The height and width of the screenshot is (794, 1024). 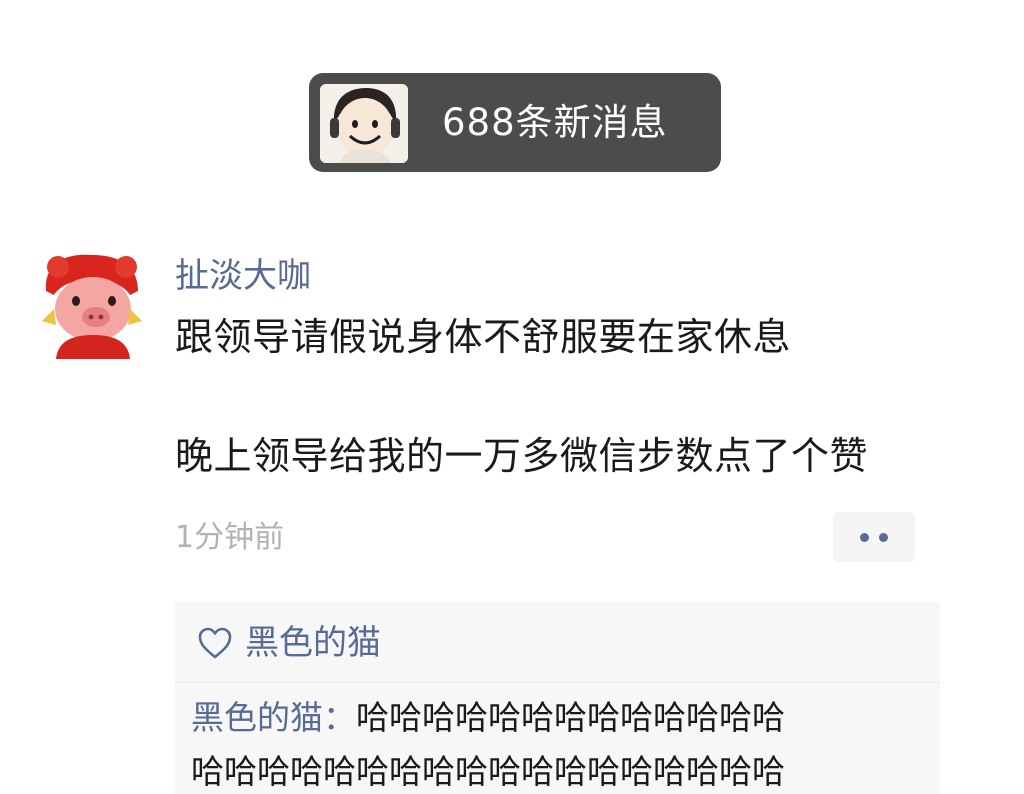 I want to click on post-text-line-1: 跟领导请假说身体不舒服要在家休息, so click(x=483, y=337).